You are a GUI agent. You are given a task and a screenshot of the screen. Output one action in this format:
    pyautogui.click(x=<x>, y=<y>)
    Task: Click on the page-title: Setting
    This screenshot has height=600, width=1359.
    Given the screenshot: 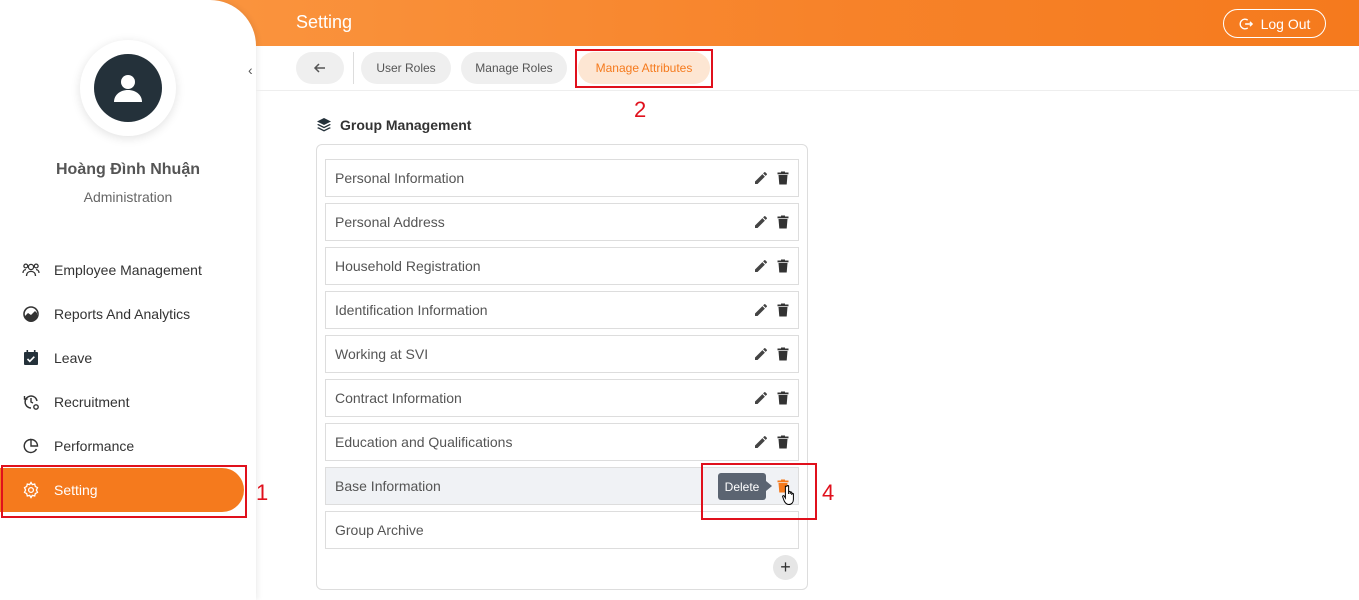 What is the action you would take?
    pyautogui.click(x=324, y=22)
    